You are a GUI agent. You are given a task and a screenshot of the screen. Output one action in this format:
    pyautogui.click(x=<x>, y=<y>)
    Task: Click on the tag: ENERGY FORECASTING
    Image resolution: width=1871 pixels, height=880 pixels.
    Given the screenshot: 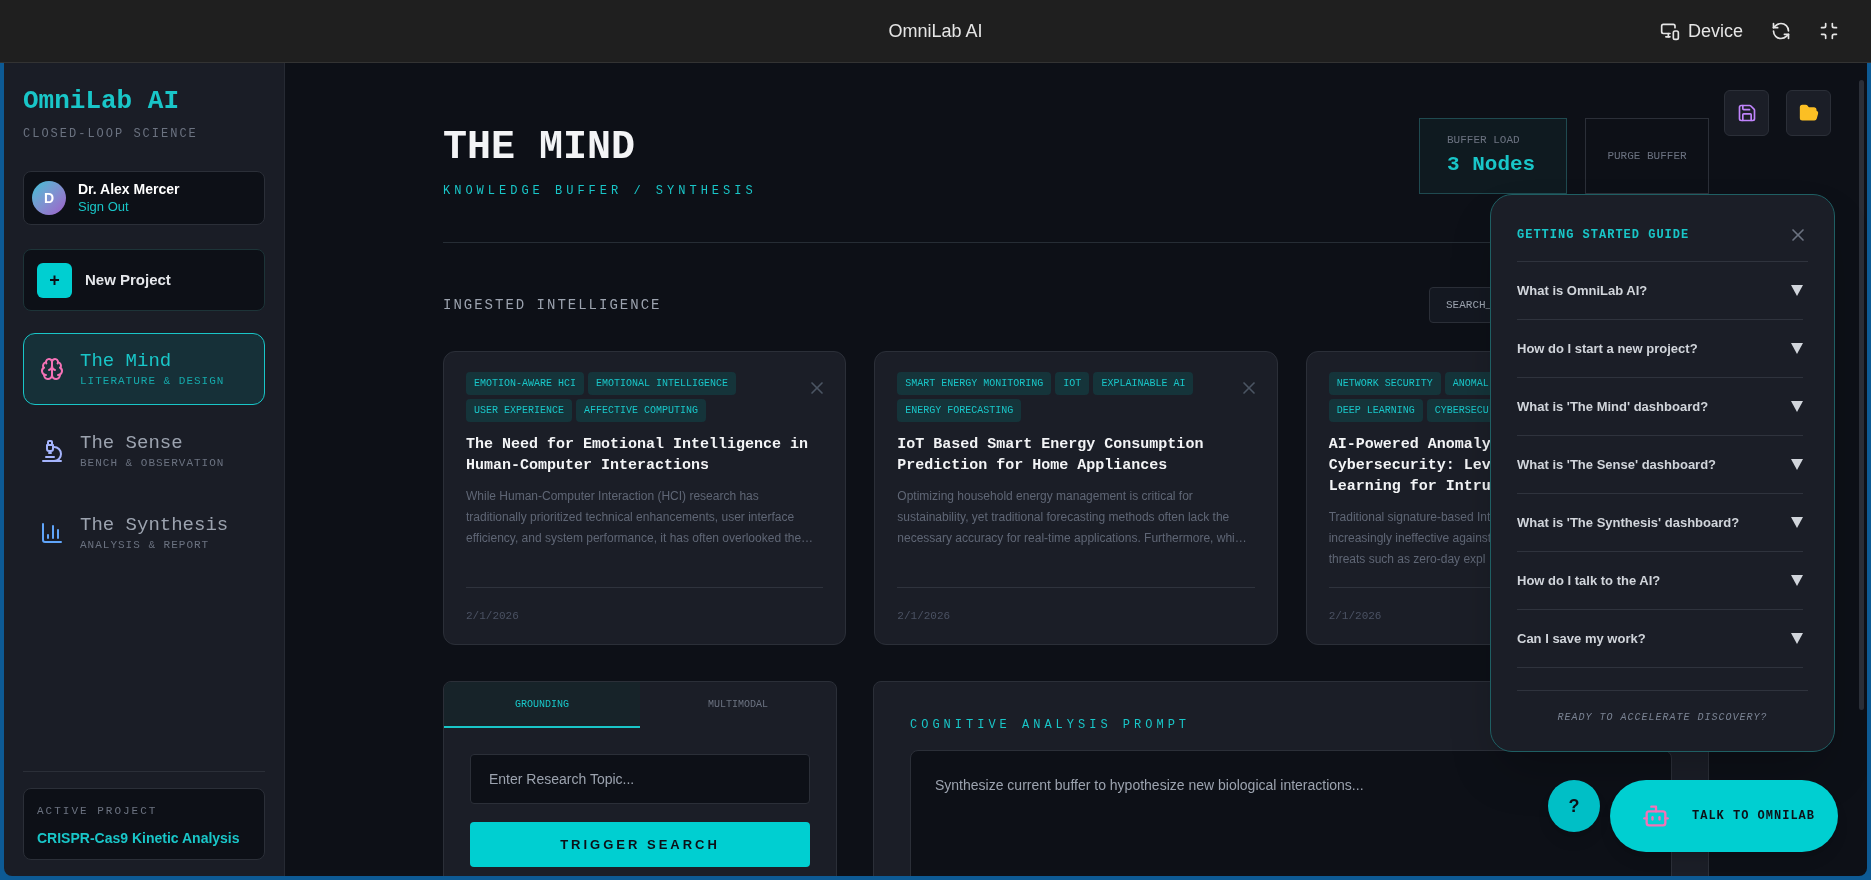 What is the action you would take?
    pyautogui.click(x=959, y=410)
    